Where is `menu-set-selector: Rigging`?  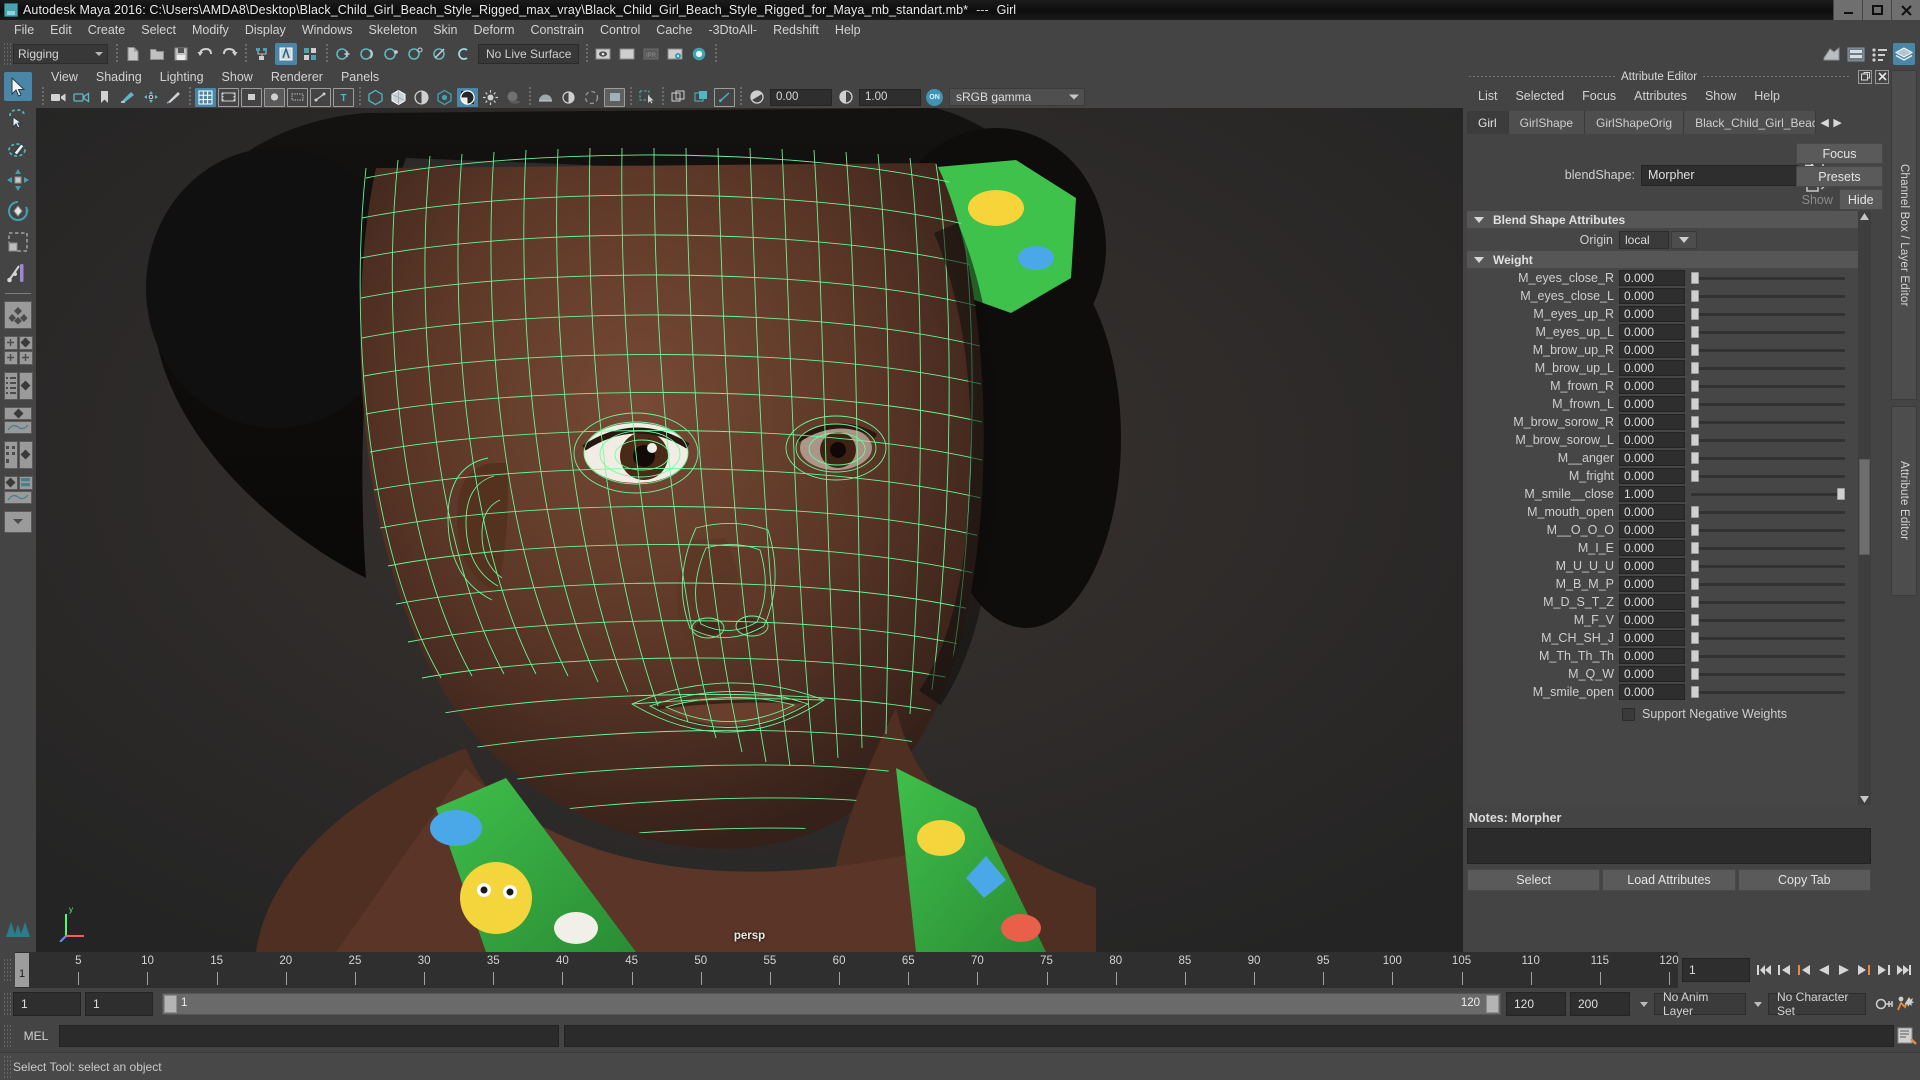
menu-set-selector: Rigging is located at coordinates (60, 54).